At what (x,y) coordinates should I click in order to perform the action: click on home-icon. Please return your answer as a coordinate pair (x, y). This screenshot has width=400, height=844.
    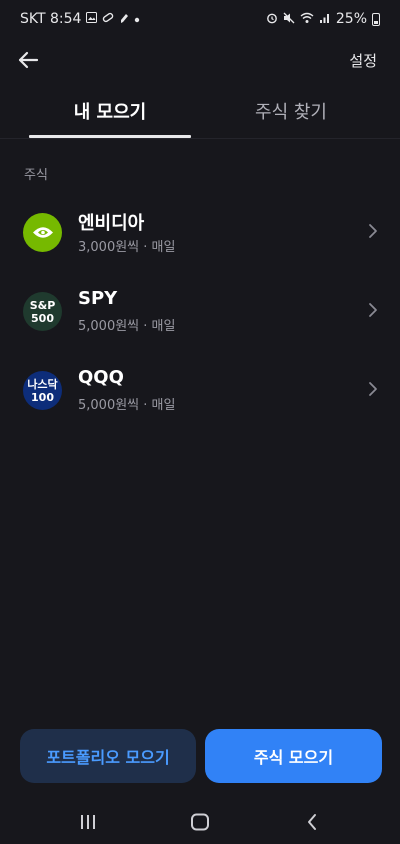
    Looking at the image, I should click on (200, 822).